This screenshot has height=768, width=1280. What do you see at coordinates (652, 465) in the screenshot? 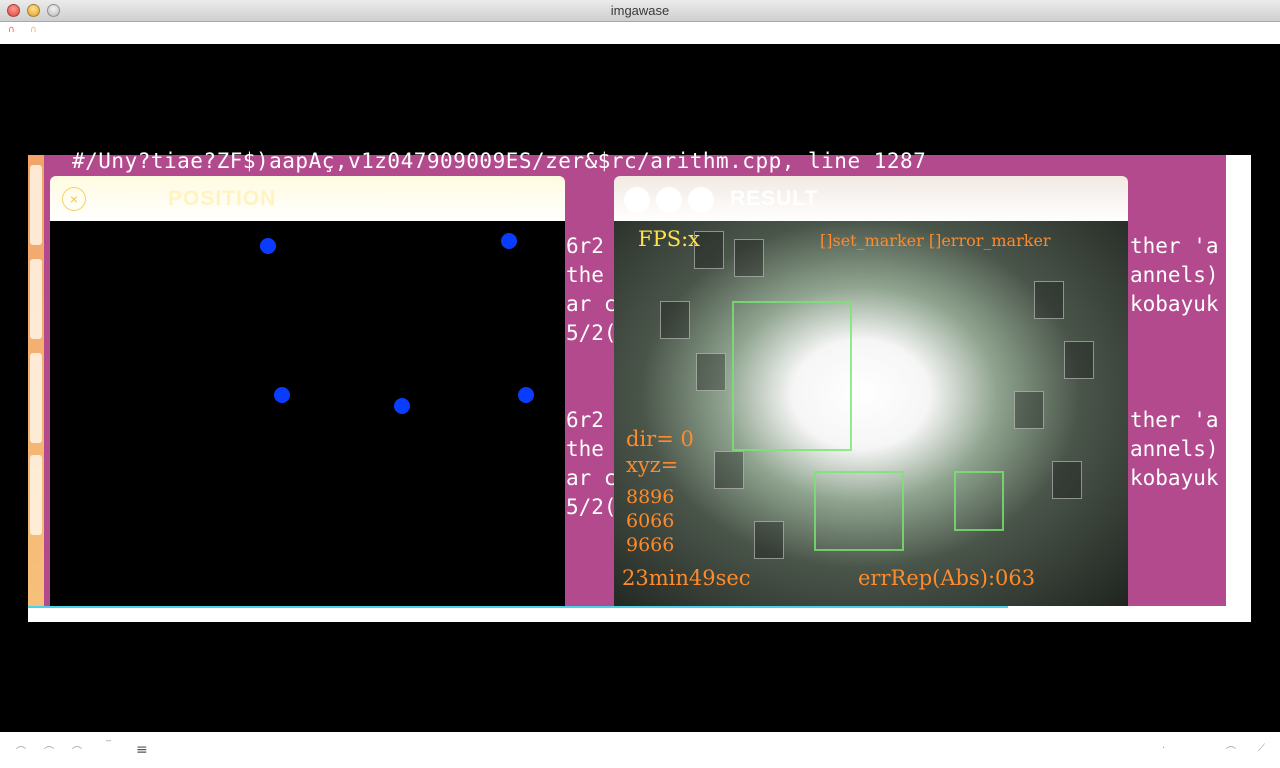
I see `xyz-label: xyz=` at bounding box center [652, 465].